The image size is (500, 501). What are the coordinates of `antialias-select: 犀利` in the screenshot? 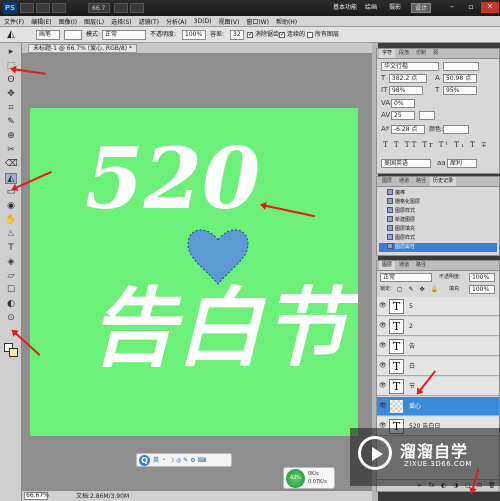 It's located at (462, 163).